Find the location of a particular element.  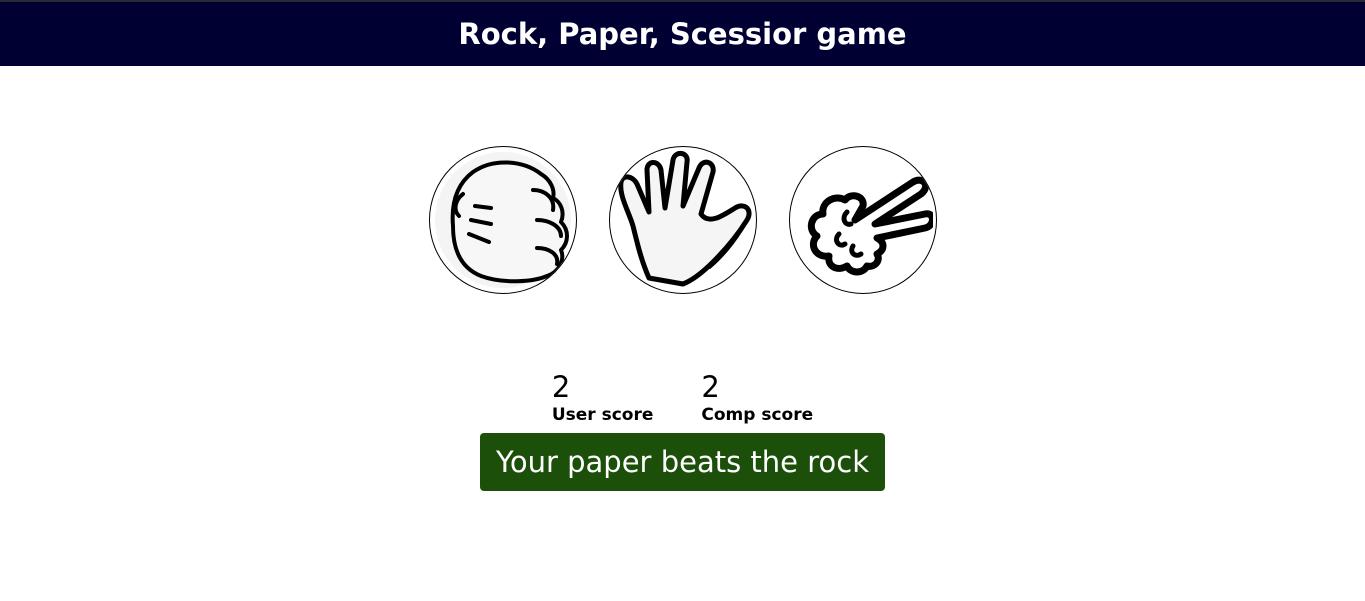

message-container: Your paper beats the rock is located at coordinates (682, 462).